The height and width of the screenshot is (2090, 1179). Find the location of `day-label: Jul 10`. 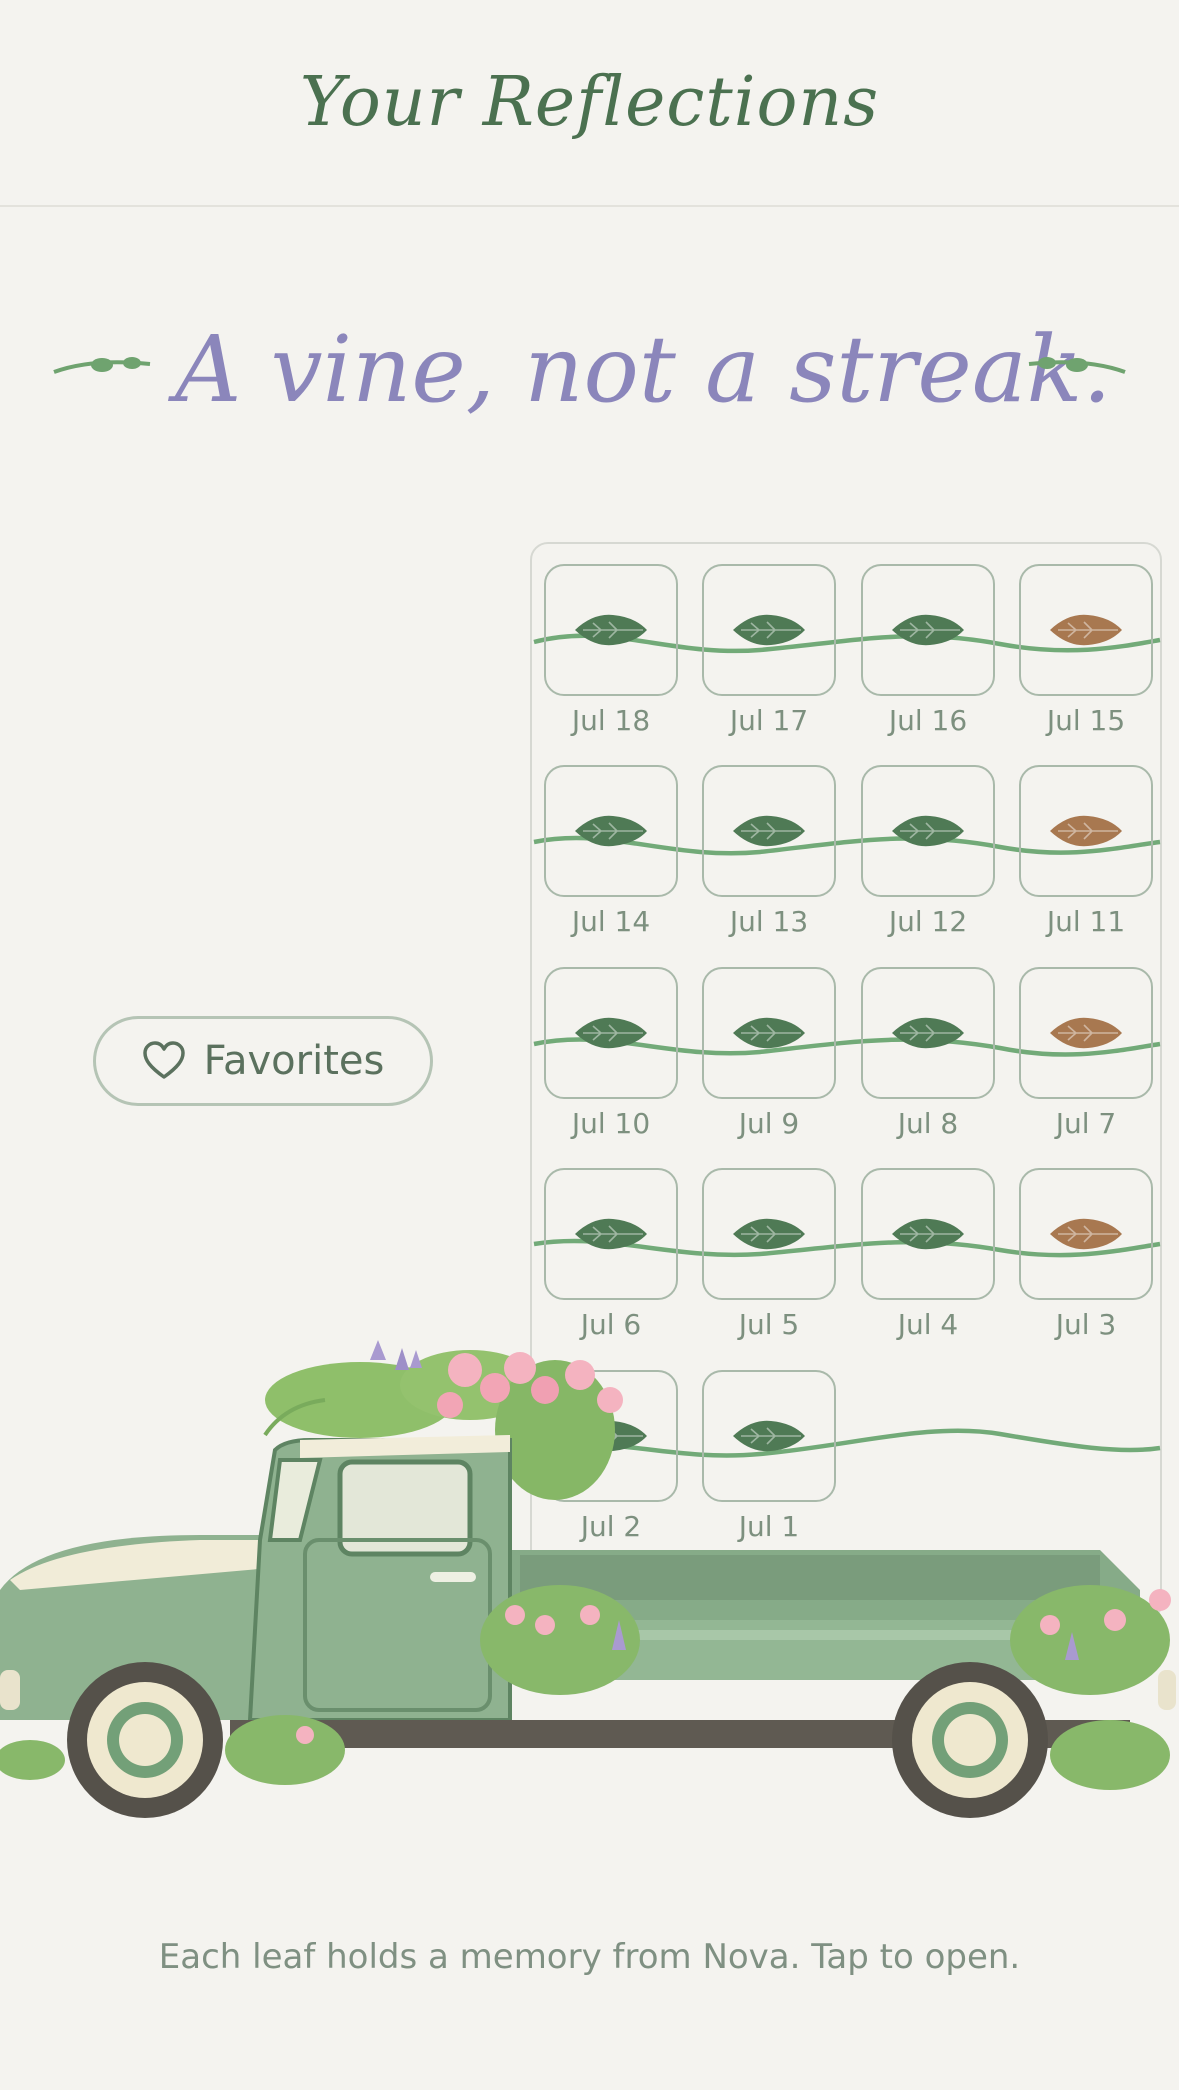

day-label: Jul 10 is located at coordinates (611, 1123).